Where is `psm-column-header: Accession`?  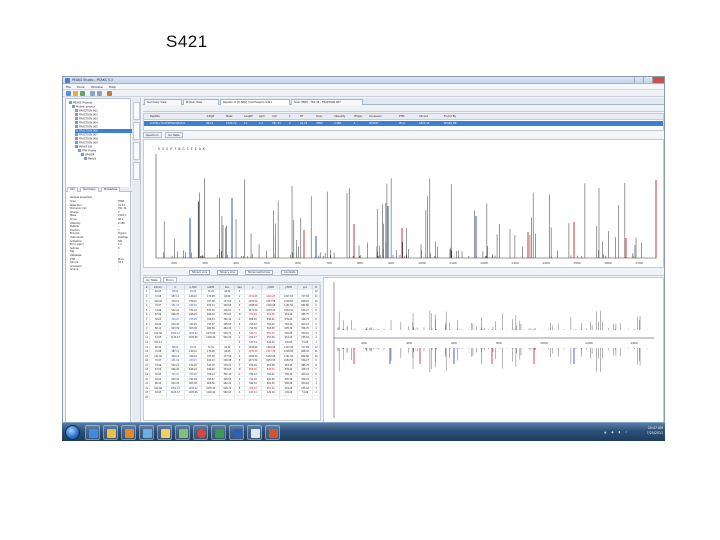 psm-column-header: Accession is located at coordinates (375, 116).